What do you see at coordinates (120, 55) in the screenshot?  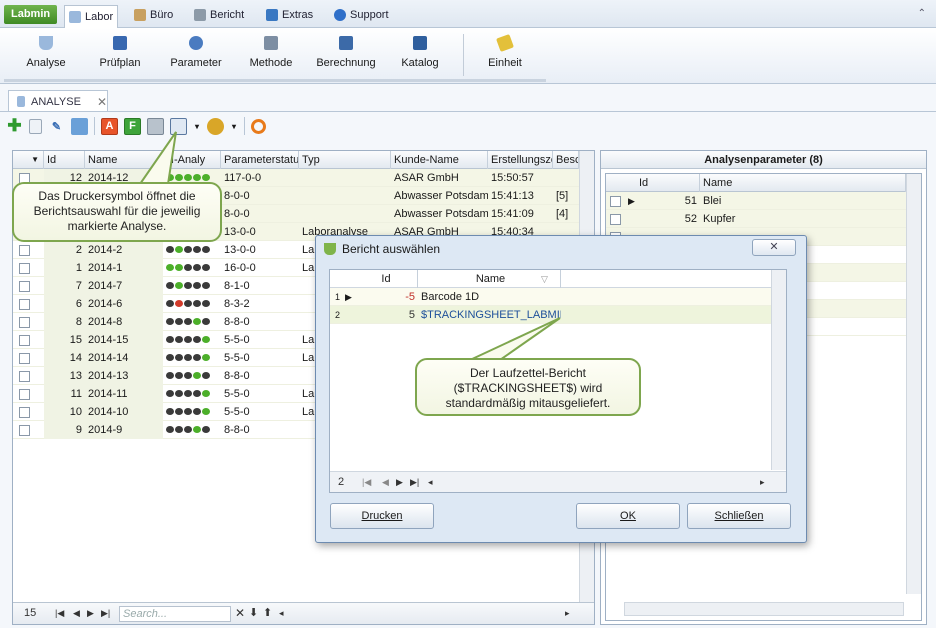 I see `ribbon-pruefplan-button: Prüfplan` at bounding box center [120, 55].